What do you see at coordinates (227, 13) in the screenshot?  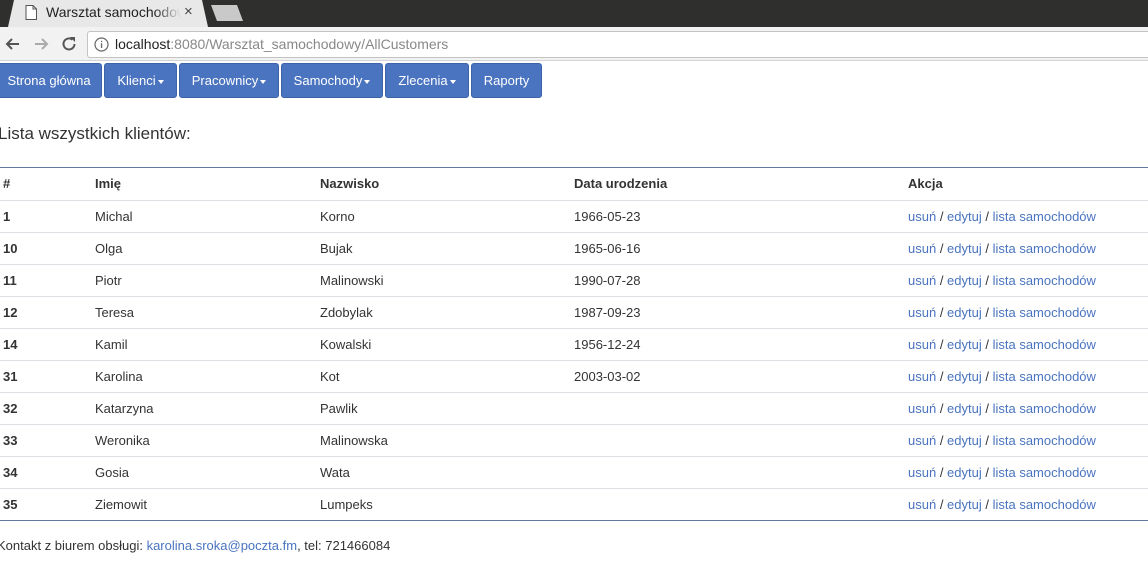 I see `new-tab-button` at bounding box center [227, 13].